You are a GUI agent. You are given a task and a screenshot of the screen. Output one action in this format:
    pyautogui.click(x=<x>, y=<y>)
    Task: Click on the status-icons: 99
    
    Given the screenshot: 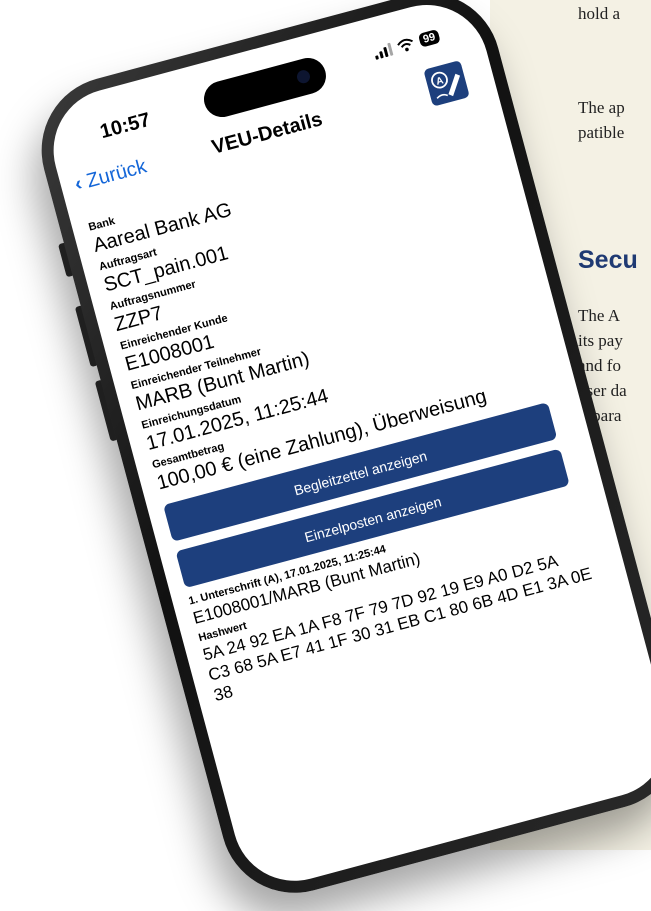 What is the action you would take?
    pyautogui.click(x=406, y=44)
    